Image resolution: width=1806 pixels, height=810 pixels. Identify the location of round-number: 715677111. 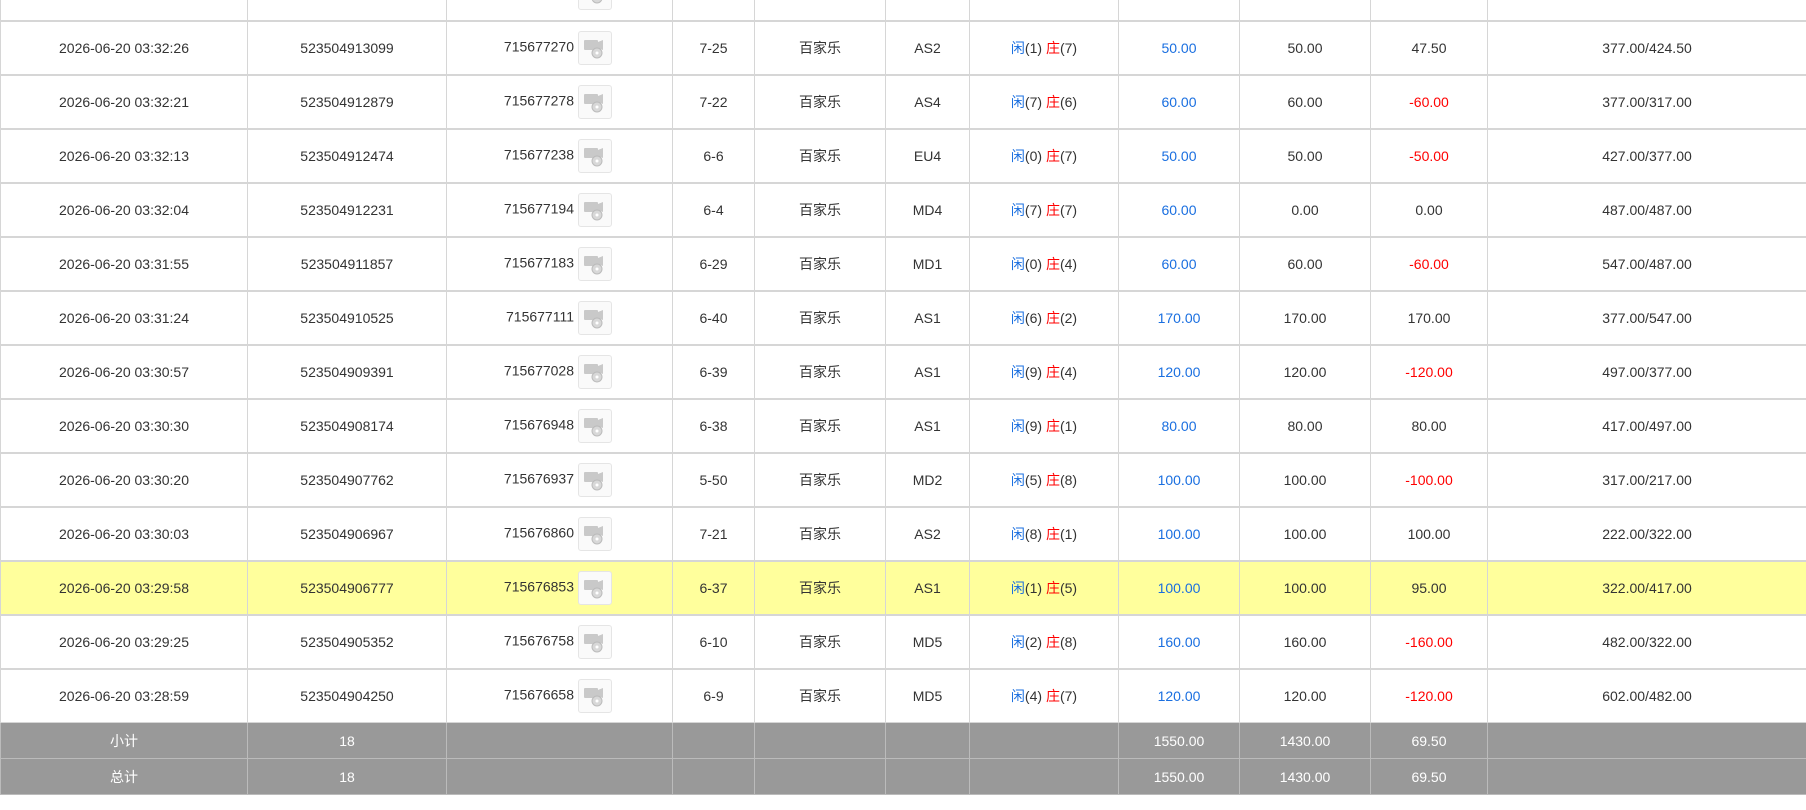
(540, 316).